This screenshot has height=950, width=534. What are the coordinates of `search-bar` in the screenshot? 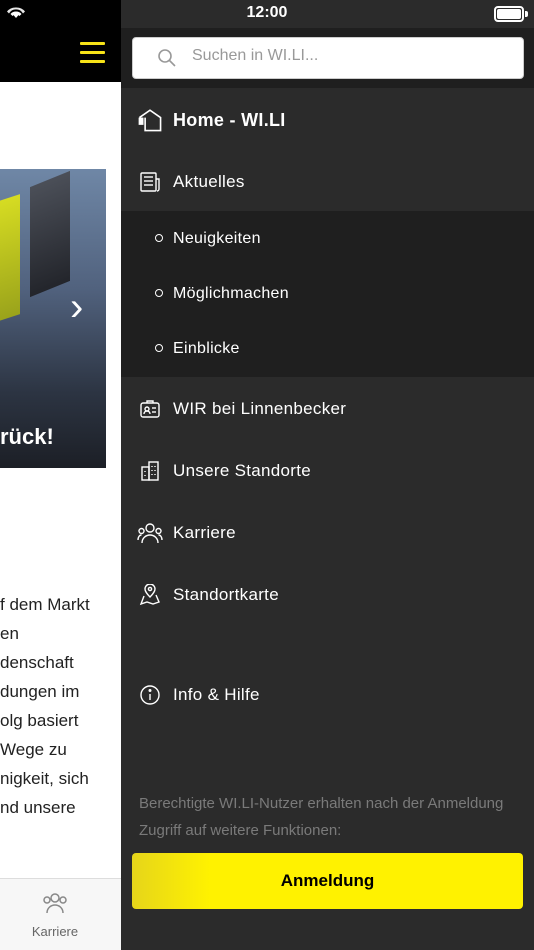 It's located at (327, 58).